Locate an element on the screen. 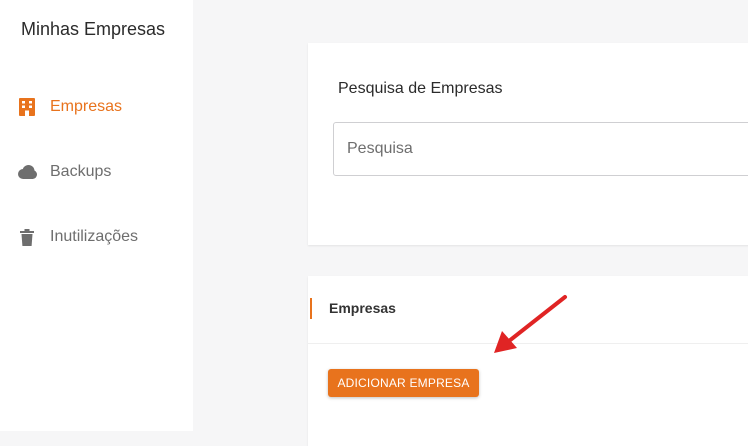 The width and height of the screenshot is (748, 446). search-input is located at coordinates (540, 149).